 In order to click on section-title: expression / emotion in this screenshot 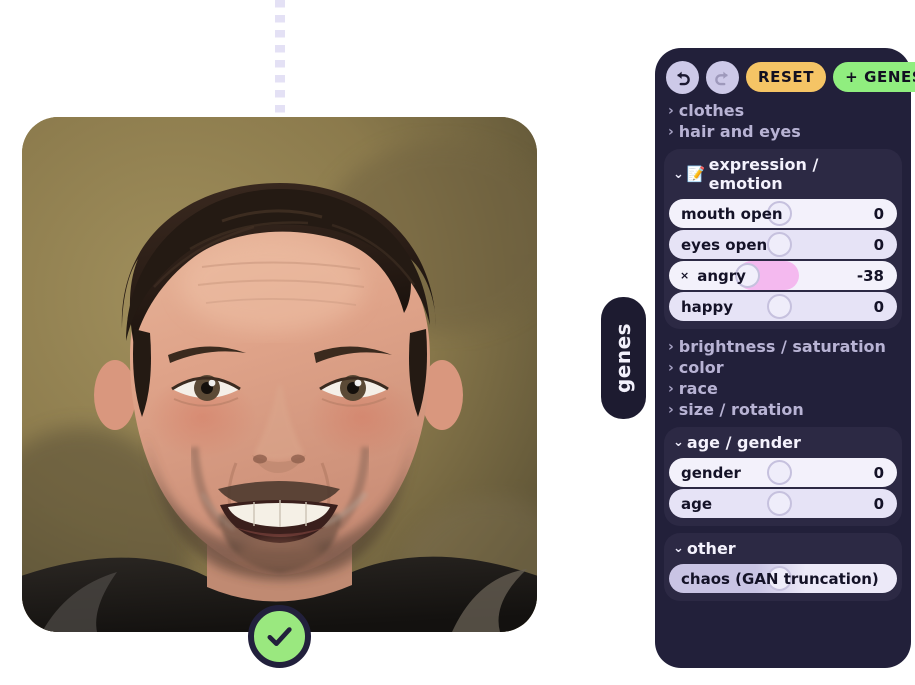, I will do `click(763, 174)`.